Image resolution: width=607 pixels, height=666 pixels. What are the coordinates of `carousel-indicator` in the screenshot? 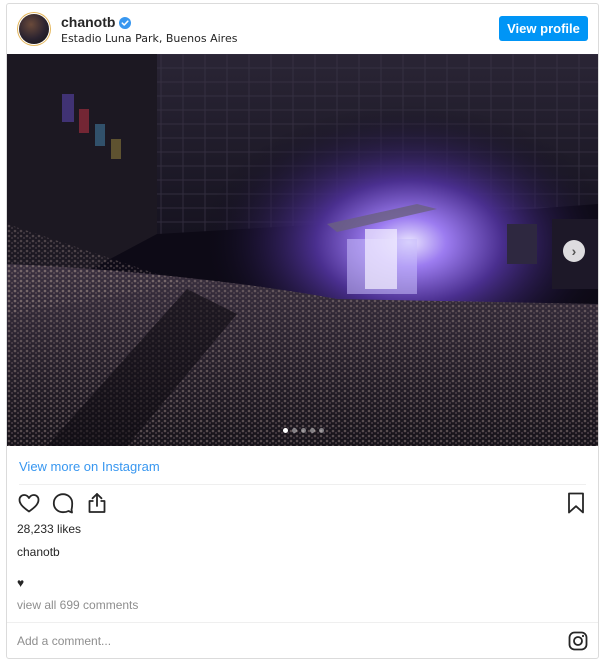 It's located at (303, 430).